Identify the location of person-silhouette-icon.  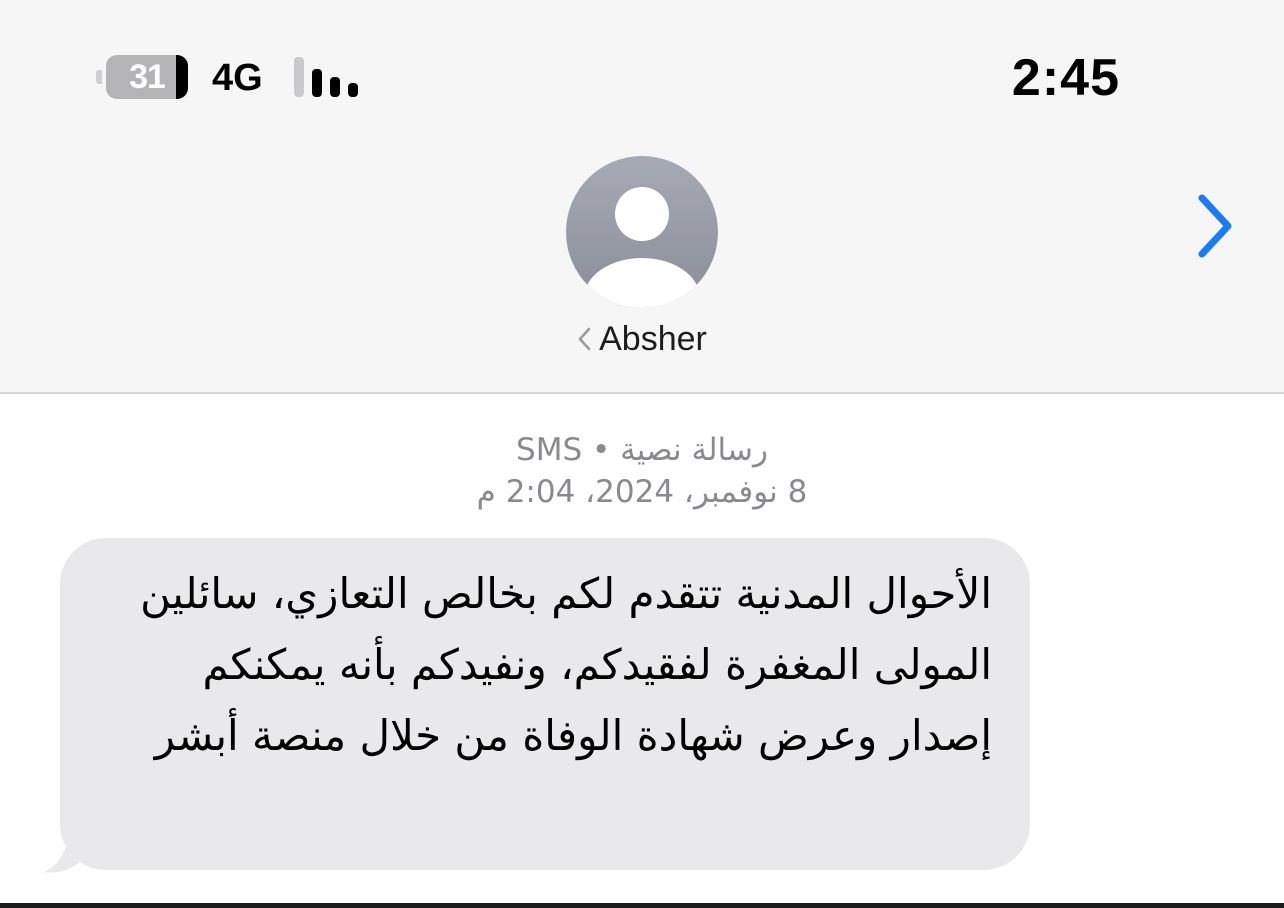
(642, 232).